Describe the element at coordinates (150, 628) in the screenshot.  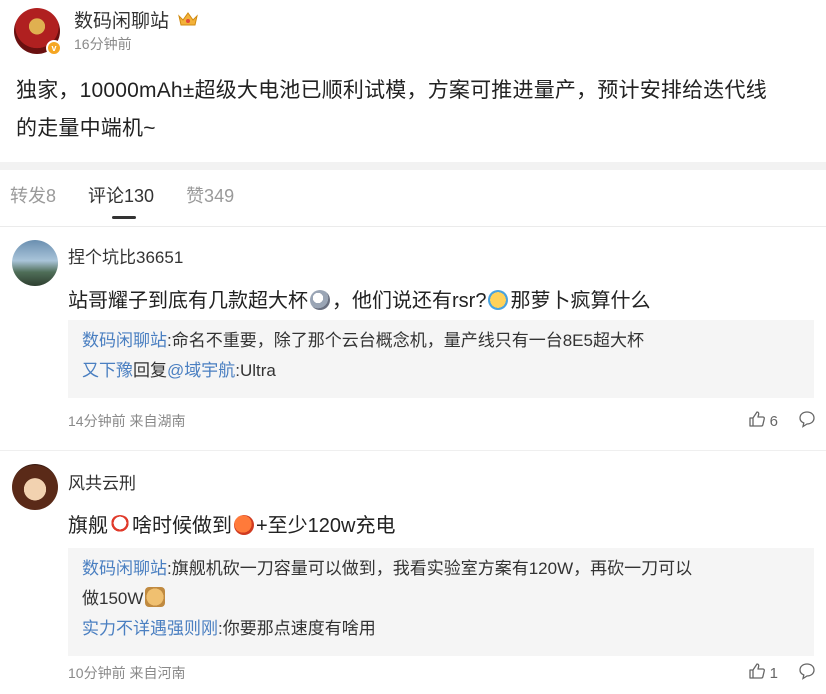
I see `reply-author-link: 实力不详遇强则刚` at that location.